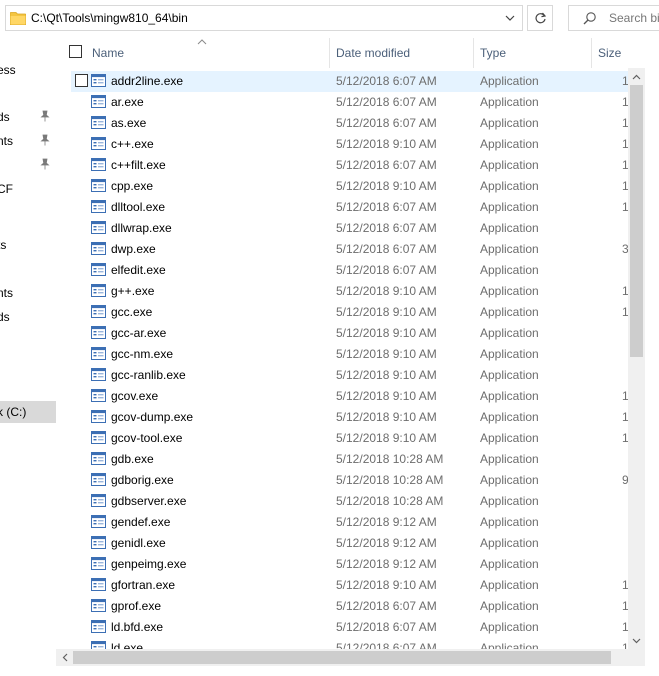  I want to click on file-row: gdb.exe 5/12/2018 10:28 AM Application, so click(349, 459).